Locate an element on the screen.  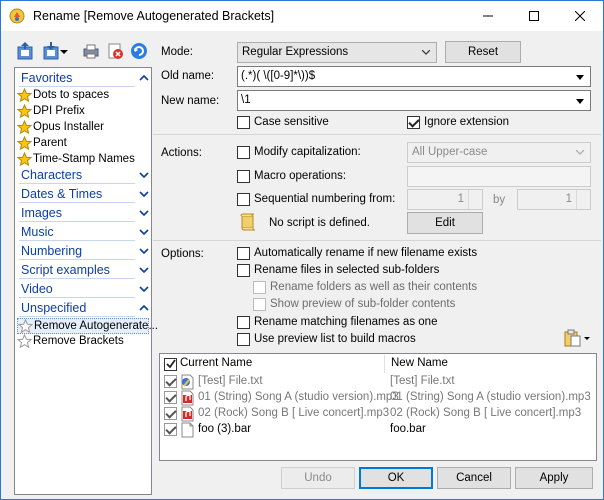
maximize-icon is located at coordinates (534, 16).